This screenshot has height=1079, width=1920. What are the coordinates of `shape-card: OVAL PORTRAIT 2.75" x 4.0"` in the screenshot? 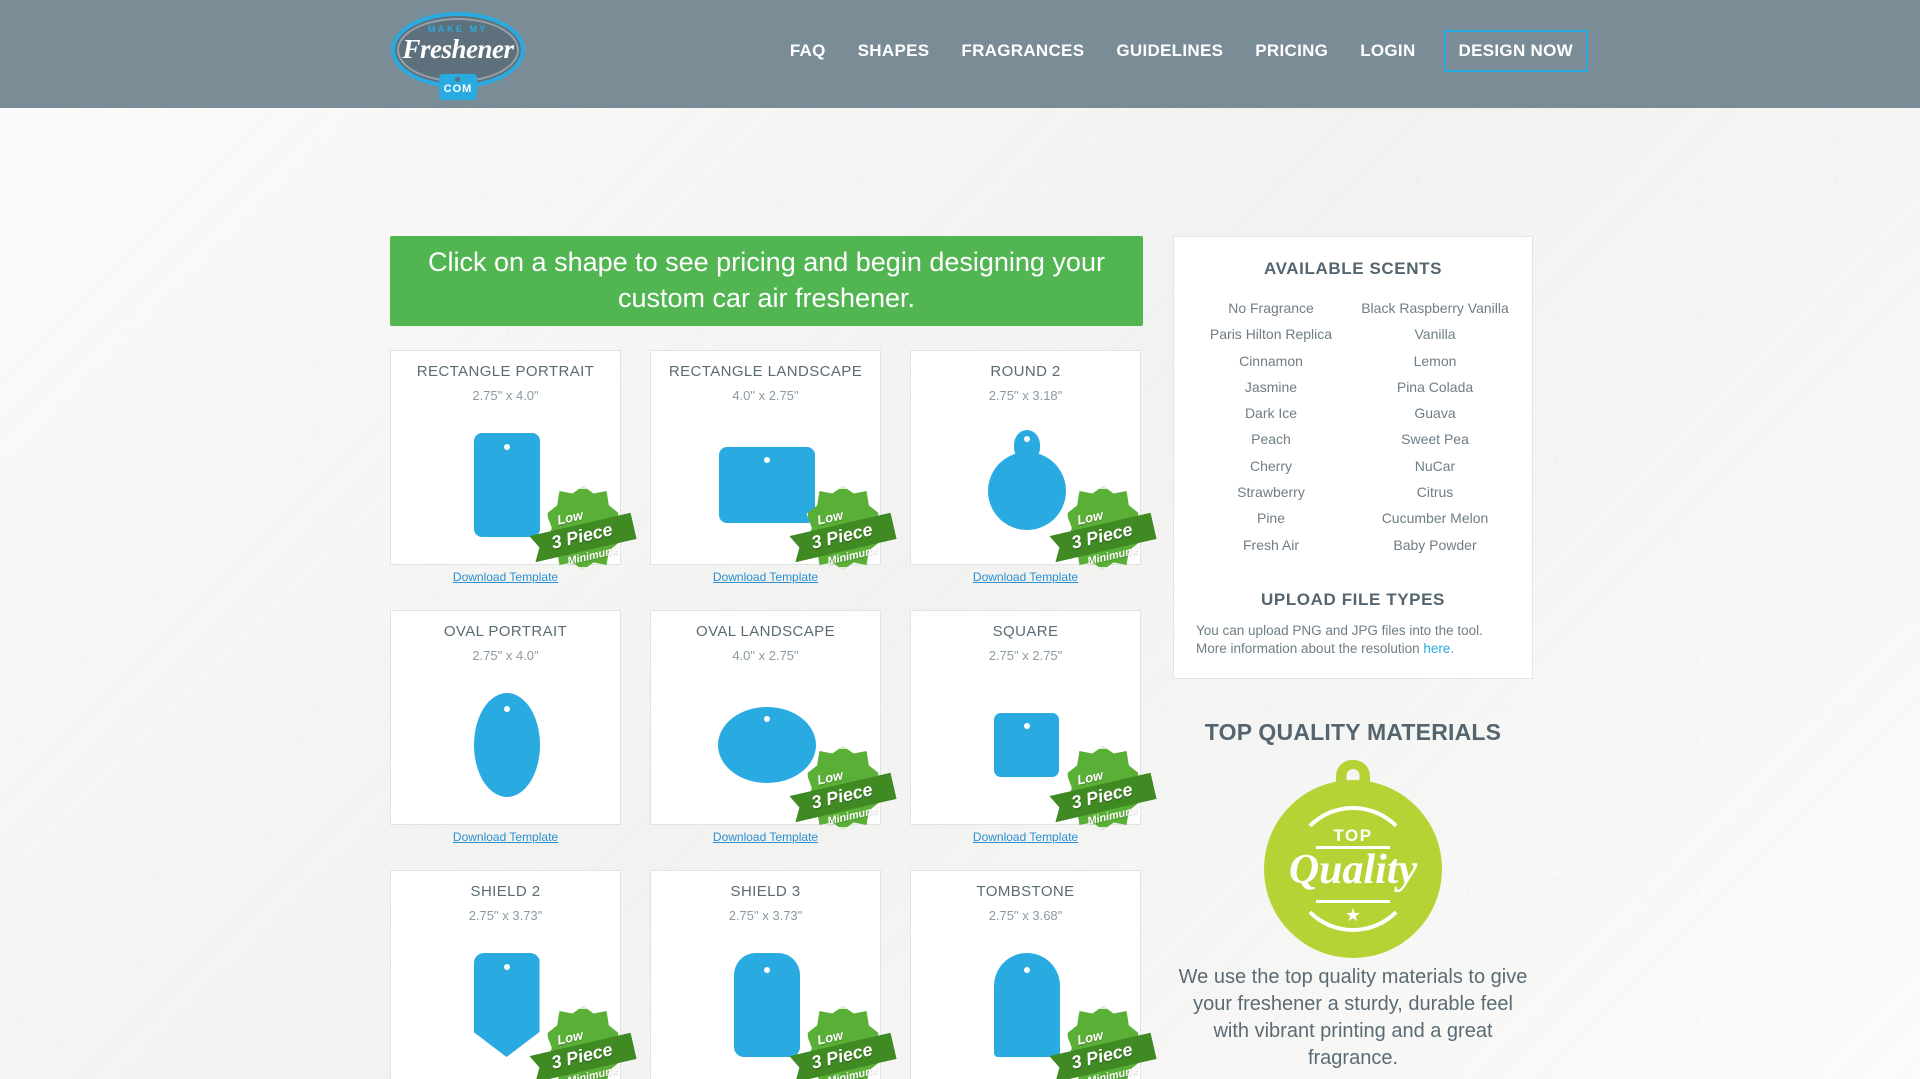 It's located at (505, 717).